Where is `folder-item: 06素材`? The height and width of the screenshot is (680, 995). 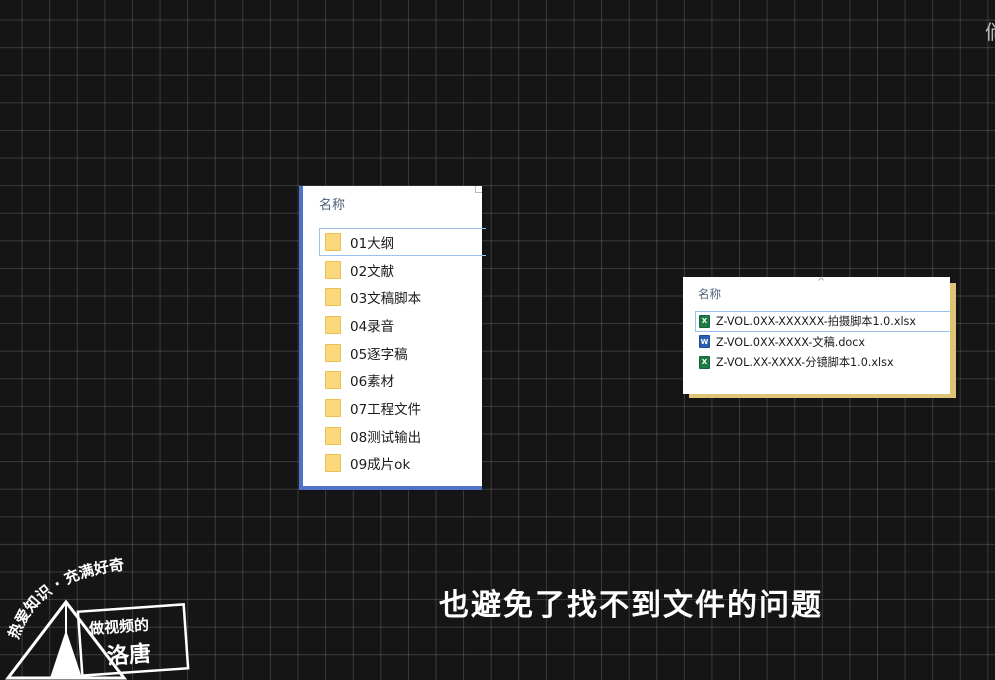
folder-item: 06素材 is located at coordinates (402, 380).